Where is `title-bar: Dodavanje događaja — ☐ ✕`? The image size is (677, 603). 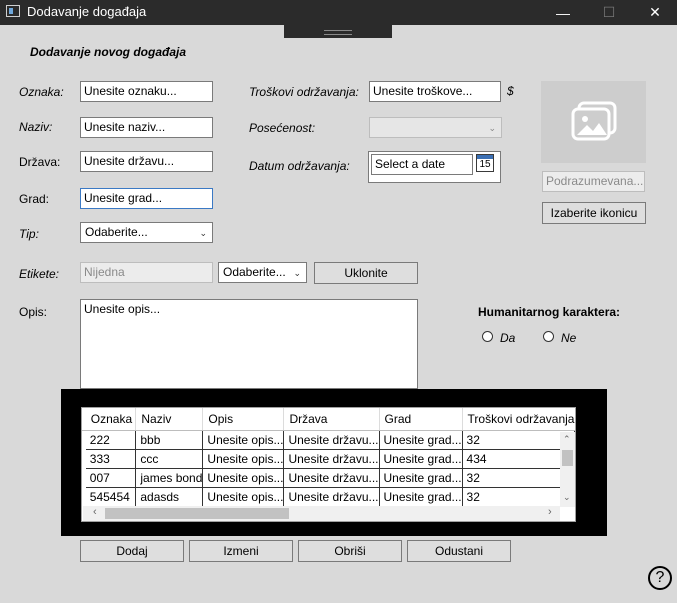 title-bar: Dodavanje događaja — ☐ ✕ is located at coordinates (338, 12).